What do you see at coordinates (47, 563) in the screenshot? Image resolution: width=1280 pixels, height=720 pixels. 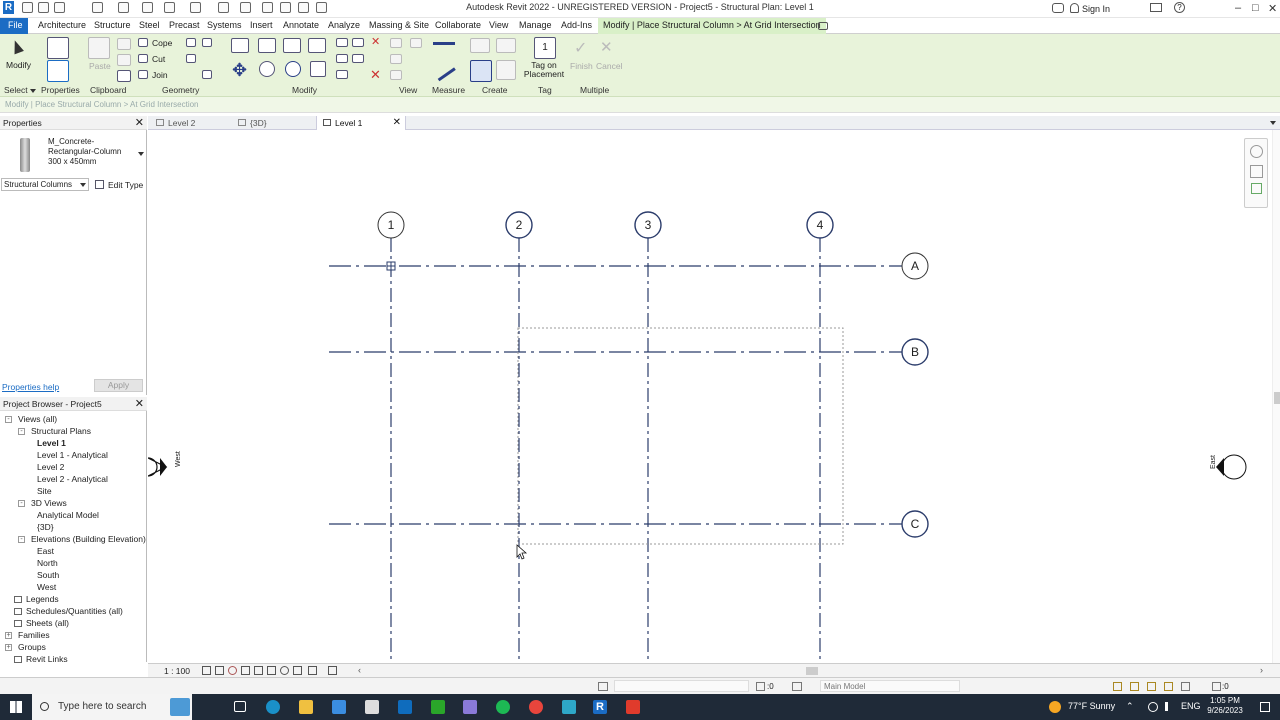 I see `browser-item: North` at bounding box center [47, 563].